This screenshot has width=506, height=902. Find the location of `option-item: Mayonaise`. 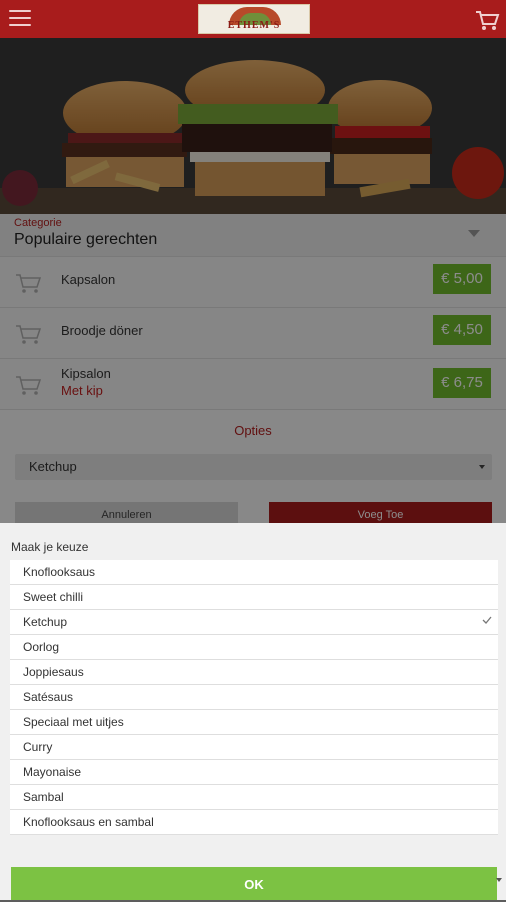

option-item: Mayonaise is located at coordinates (254, 772).